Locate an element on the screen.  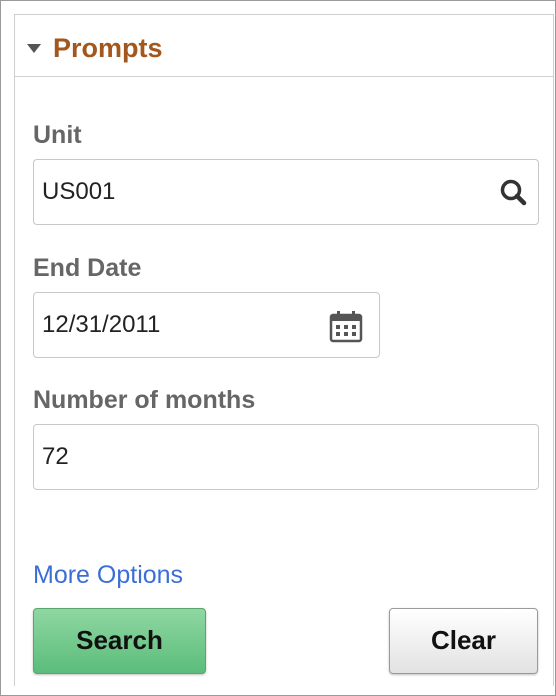
prompts-header: Prompts is located at coordinates (284, 46).